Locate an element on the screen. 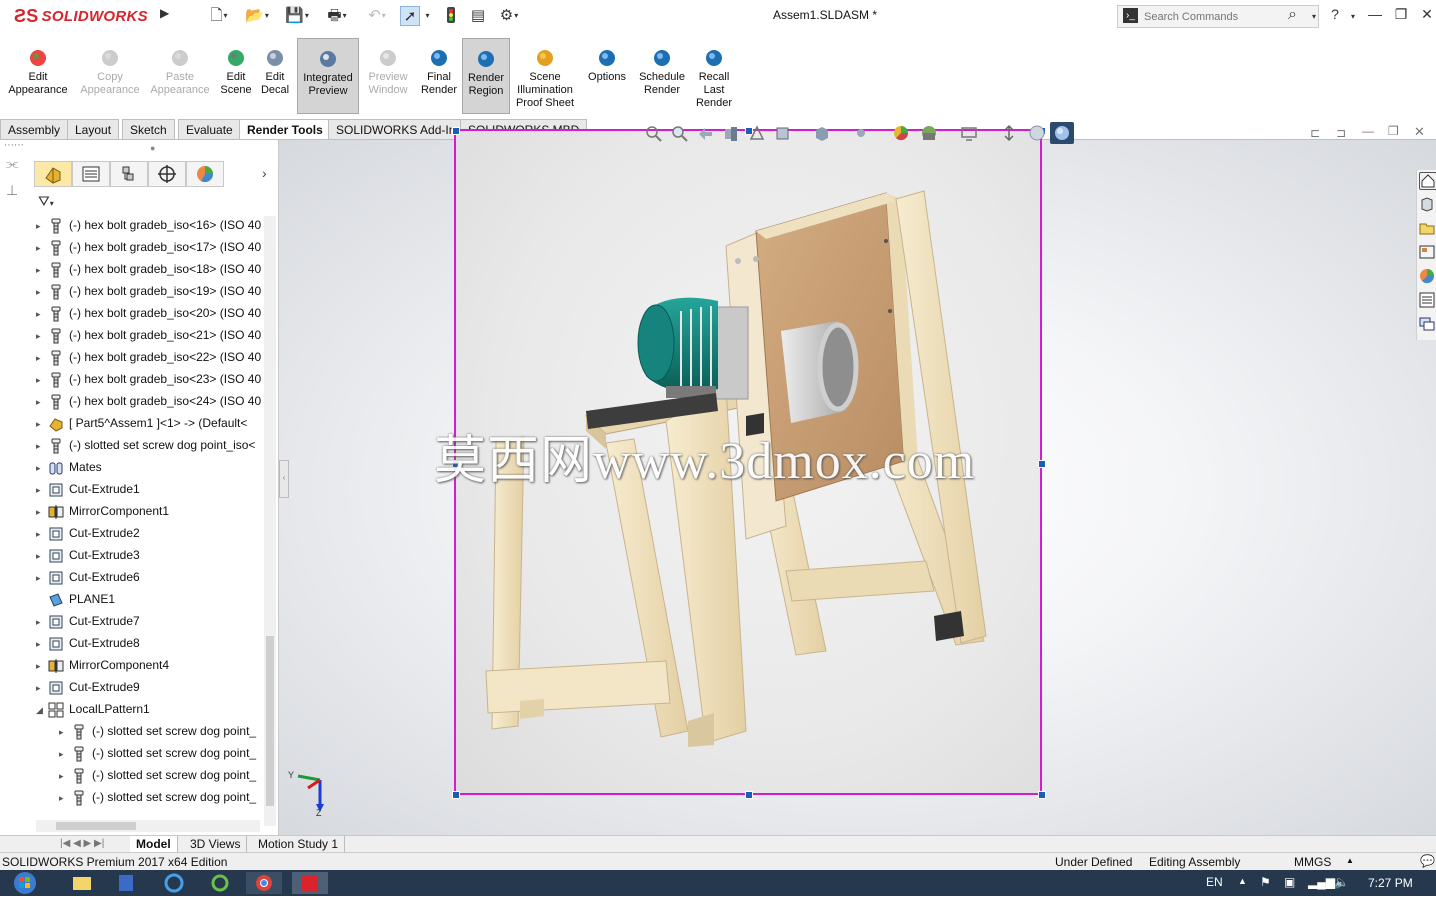 The image size is (1436, 898). tree-item: ▸ MirrorComponent1 is located at coordinates (149, 511).